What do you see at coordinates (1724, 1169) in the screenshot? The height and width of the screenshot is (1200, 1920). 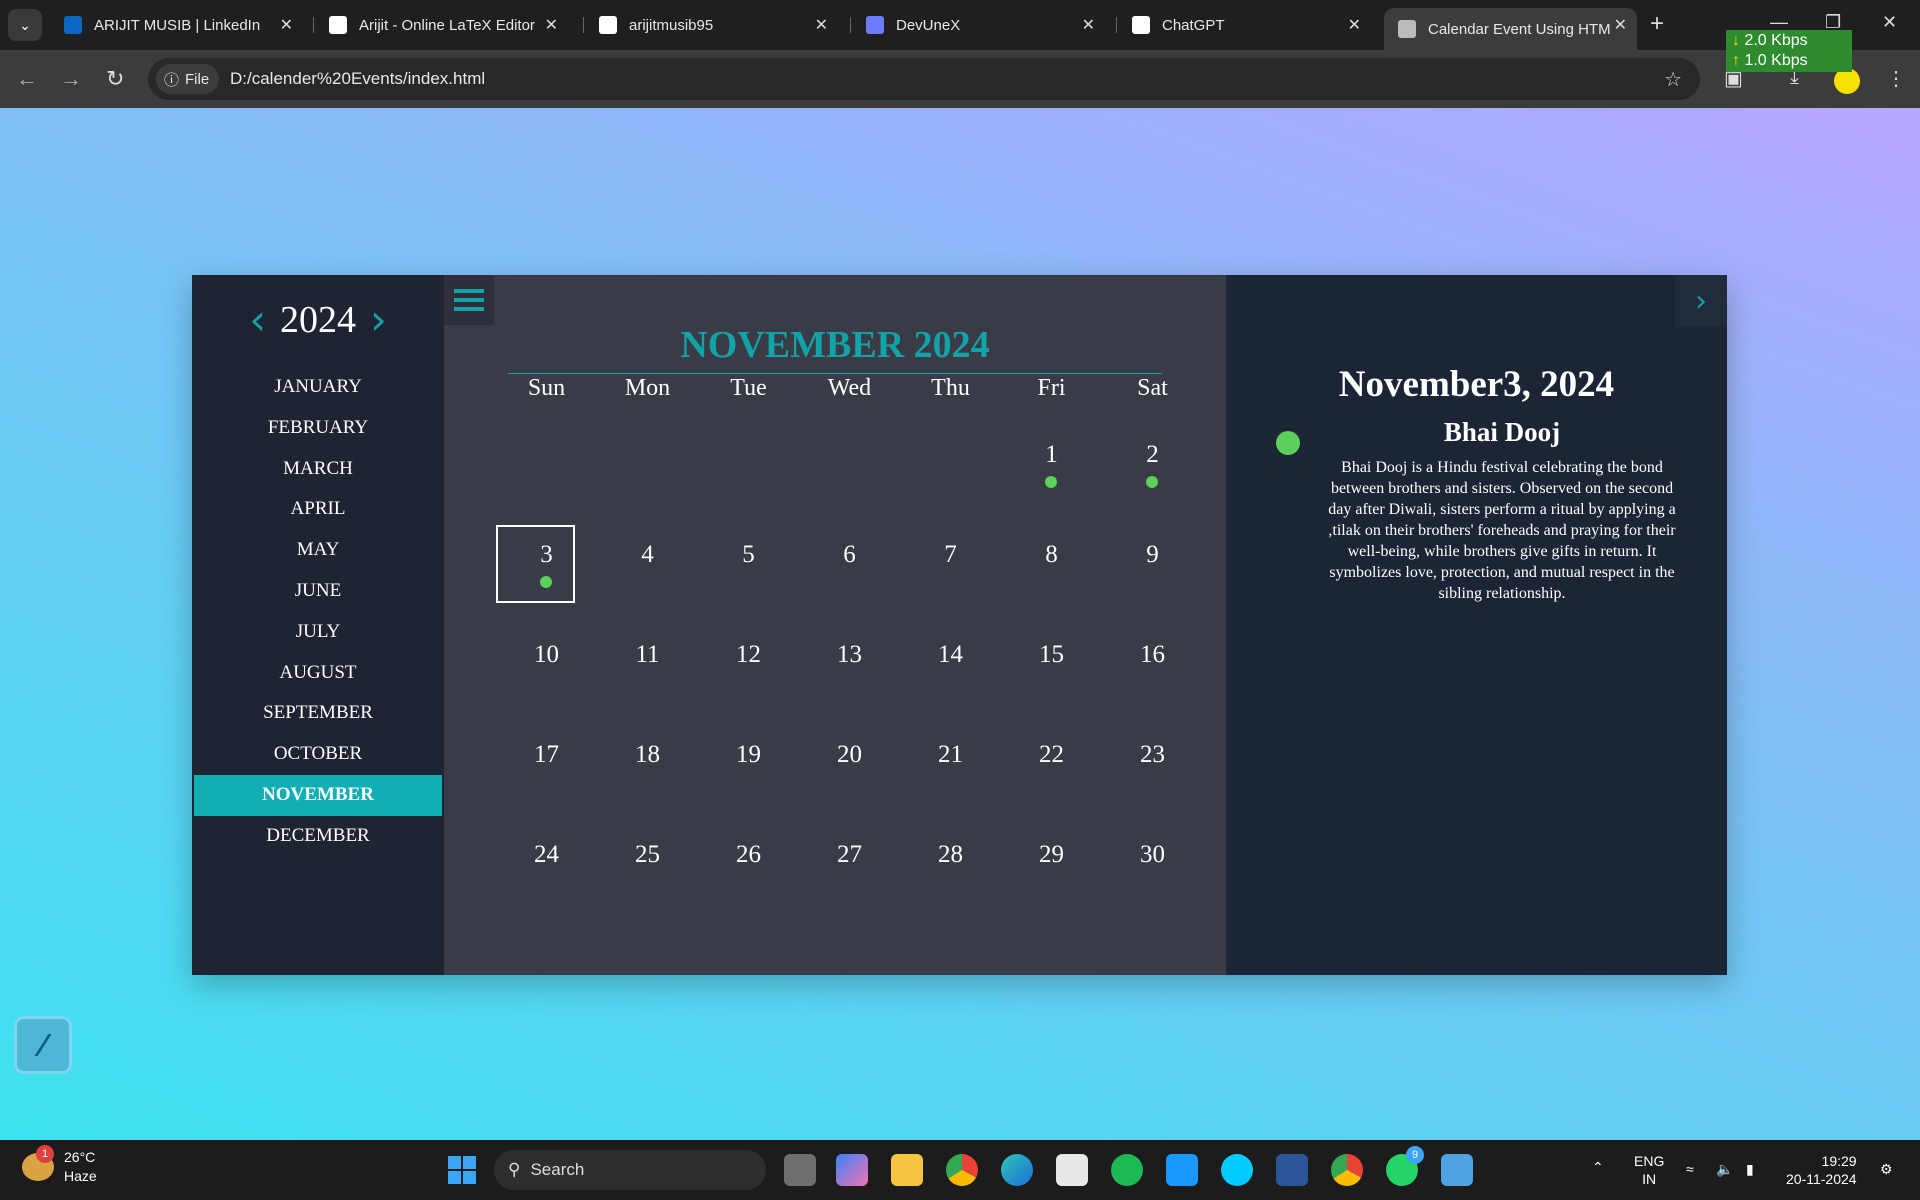 I see `volume-icon: 🔈` at bounding box center [1724, 1169].